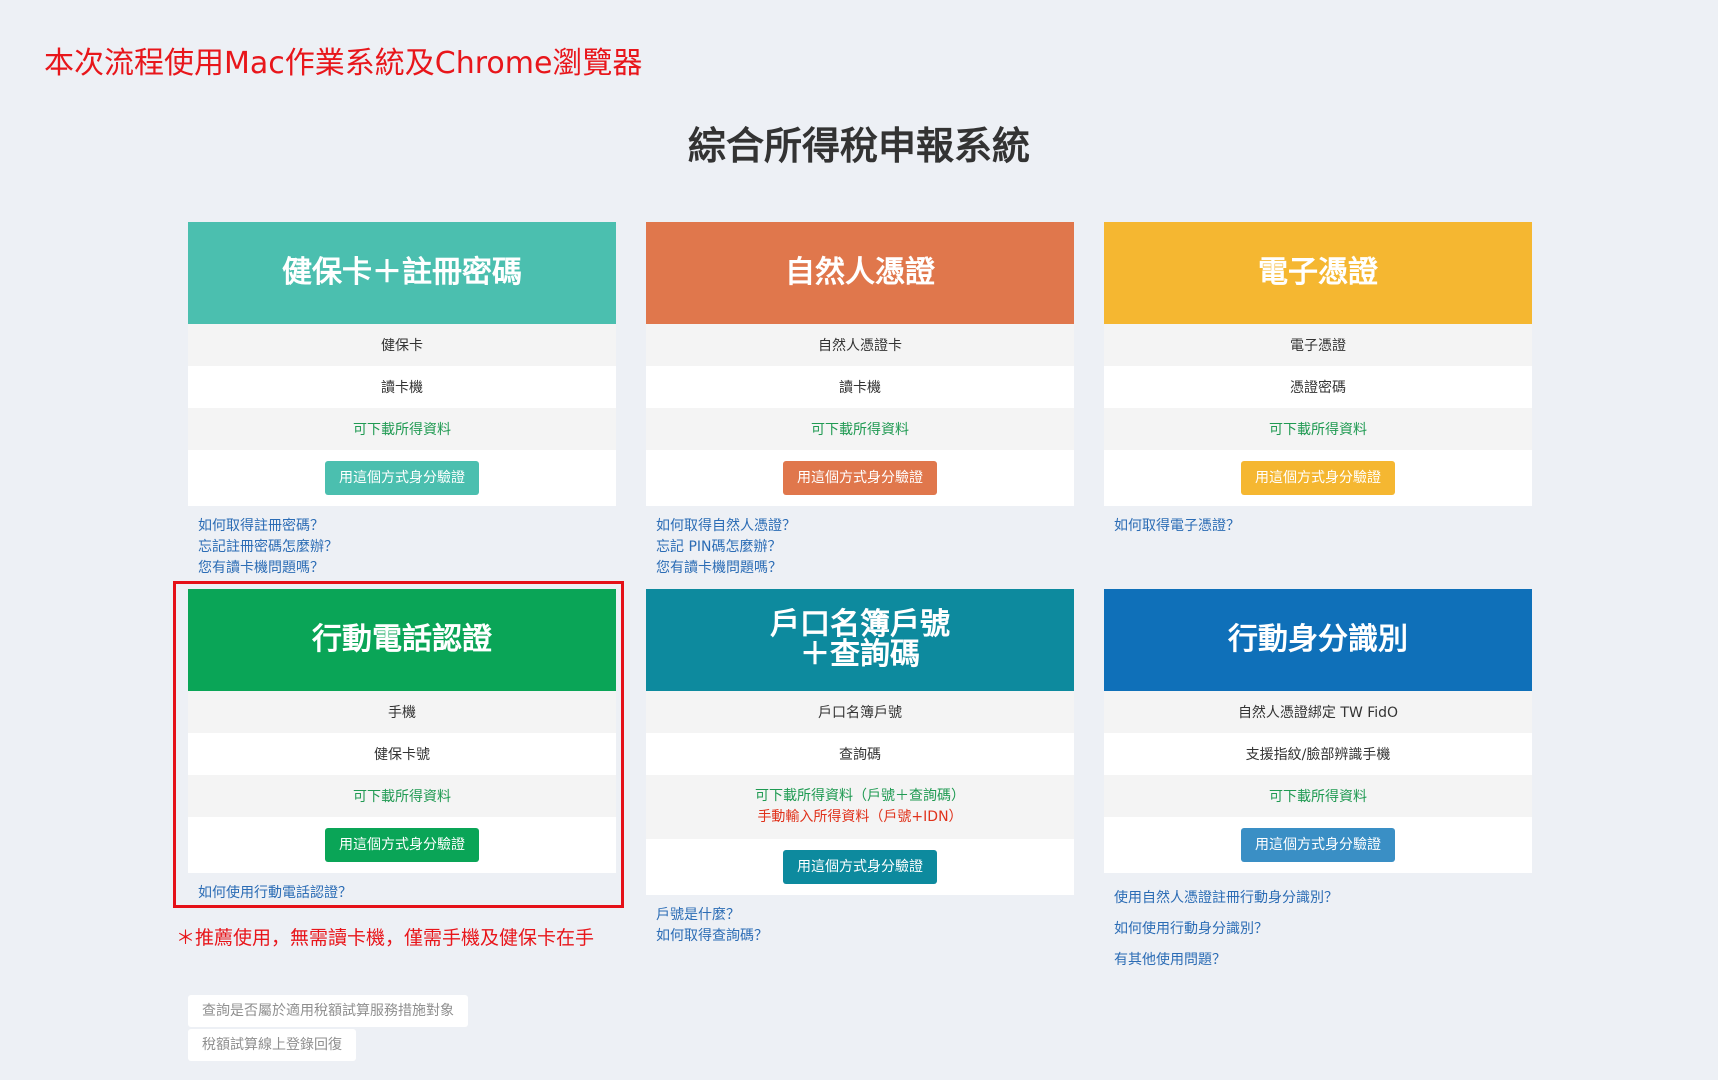 Image resolution: width=1718 pixels, height=1080 pixels. What do you see at coordinates (860, 817) in the screenshot?
I see `manual-input-note: 手動輸入所得資料（戶號+IDN）` at bounding box center [860, 817].